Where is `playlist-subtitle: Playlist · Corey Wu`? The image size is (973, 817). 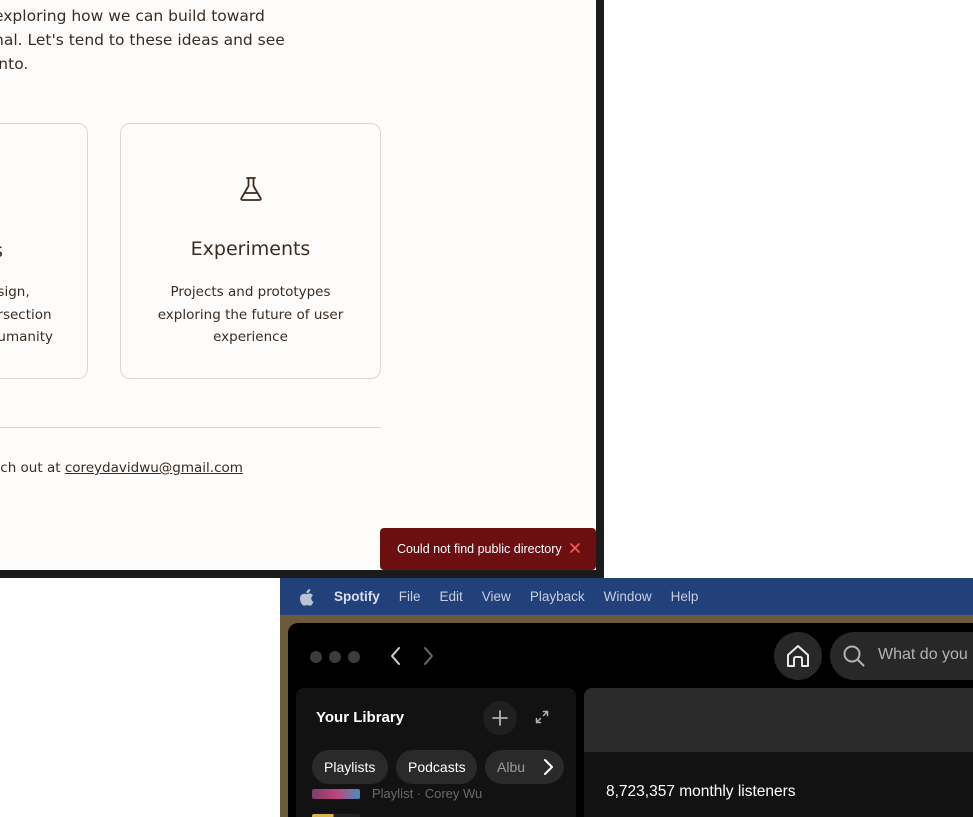
playlist-subtitle: Playlist · Corey Wu is located at coordinates (427, 793).